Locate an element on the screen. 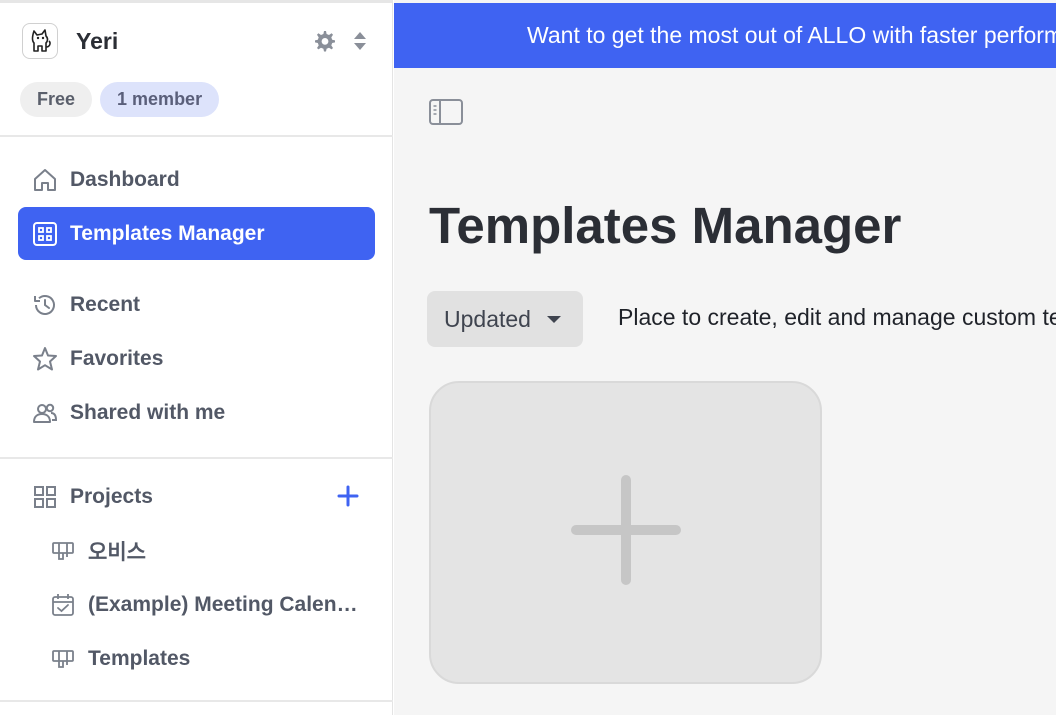 Image resolution: width=1056 pixels, height=715 pixels. nav-item-label: Shared with me is located at coordinates (148, 412).